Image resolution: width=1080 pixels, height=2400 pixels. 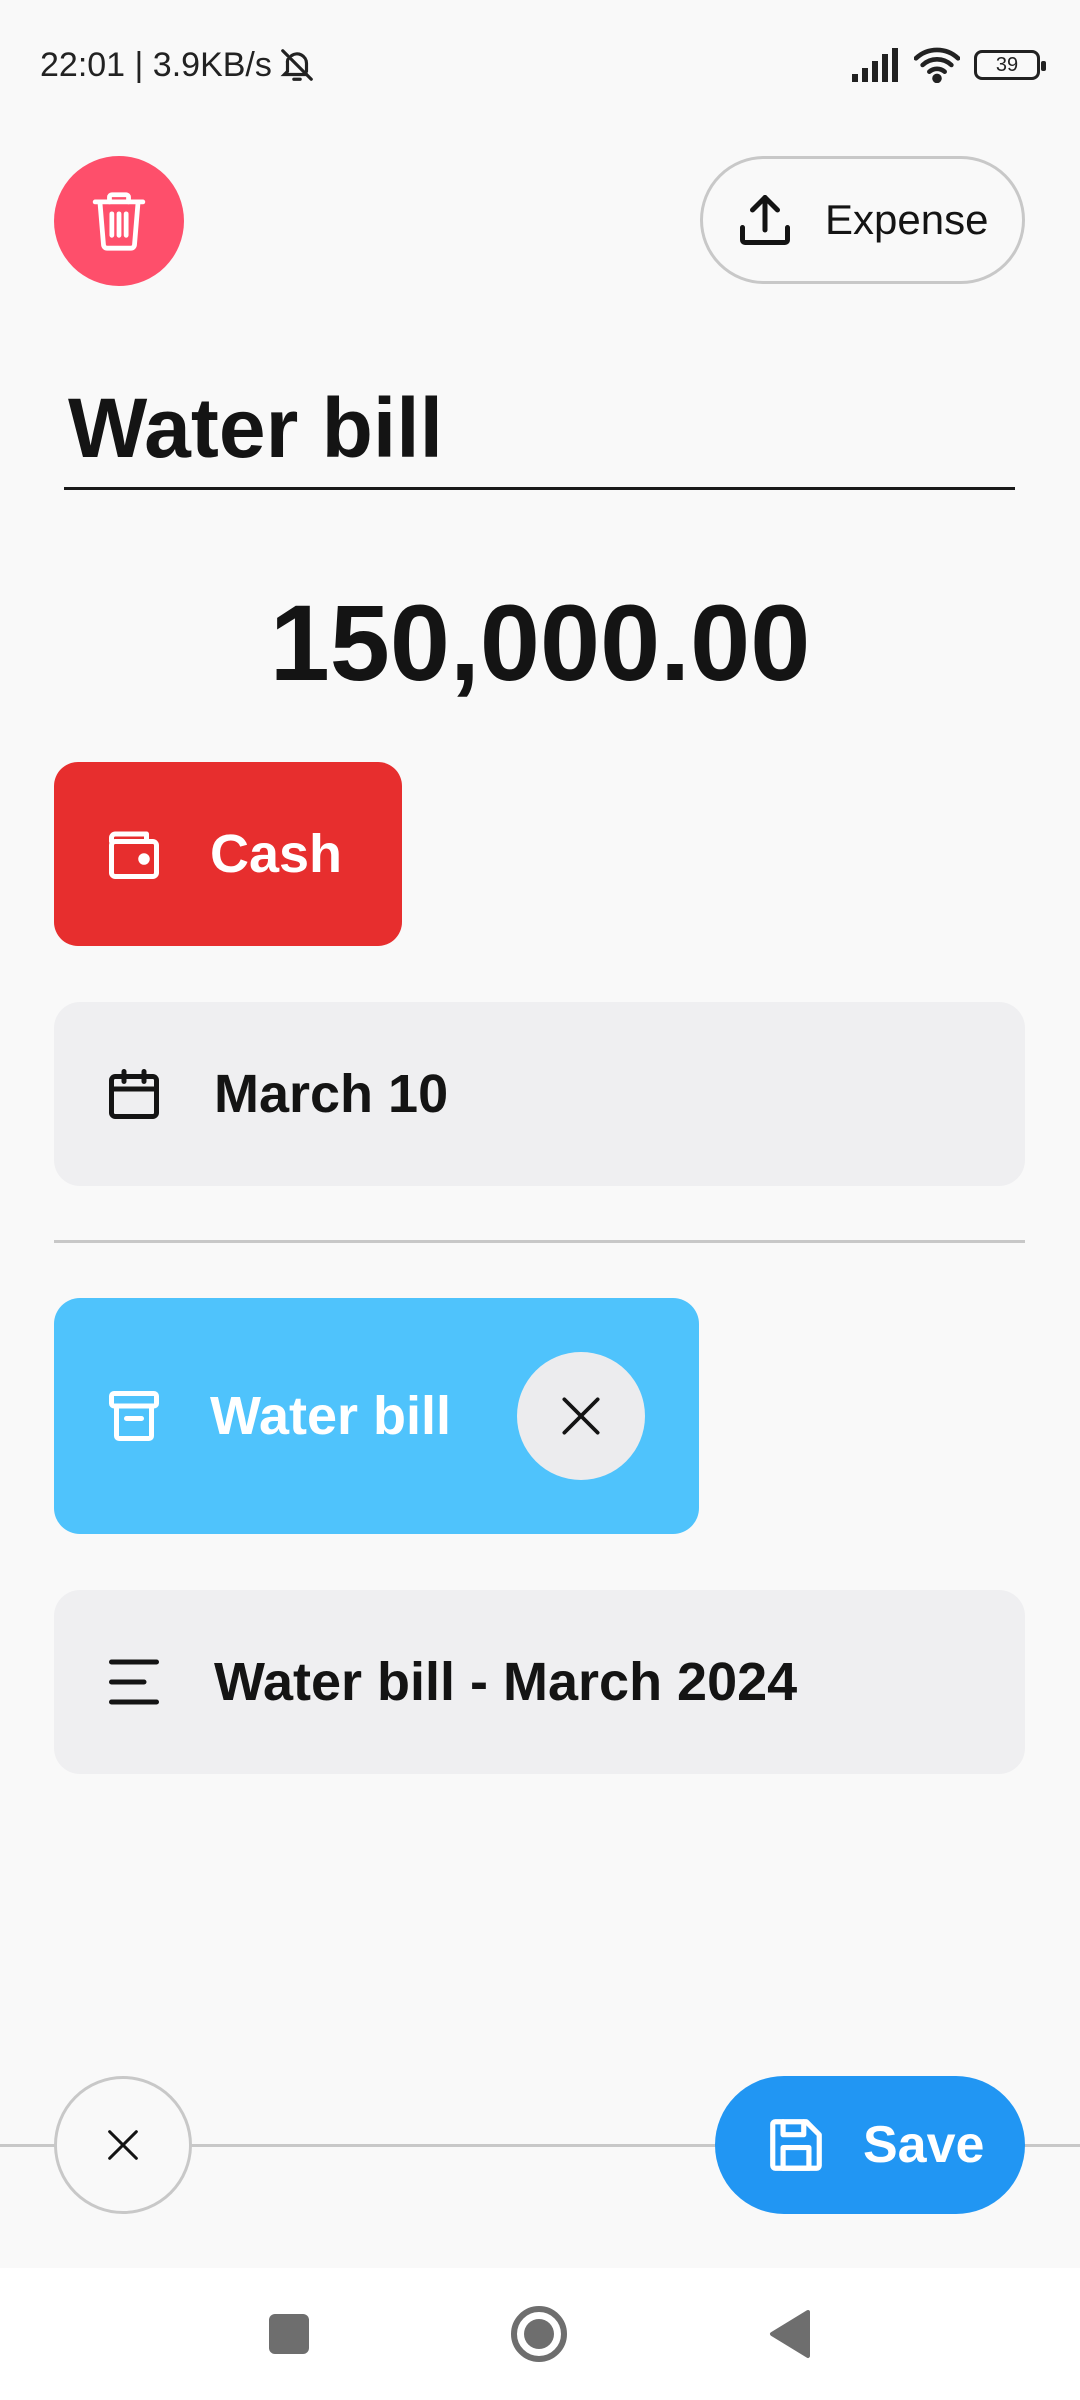 I want to click on trash-icon, so click(x=119, y=221).